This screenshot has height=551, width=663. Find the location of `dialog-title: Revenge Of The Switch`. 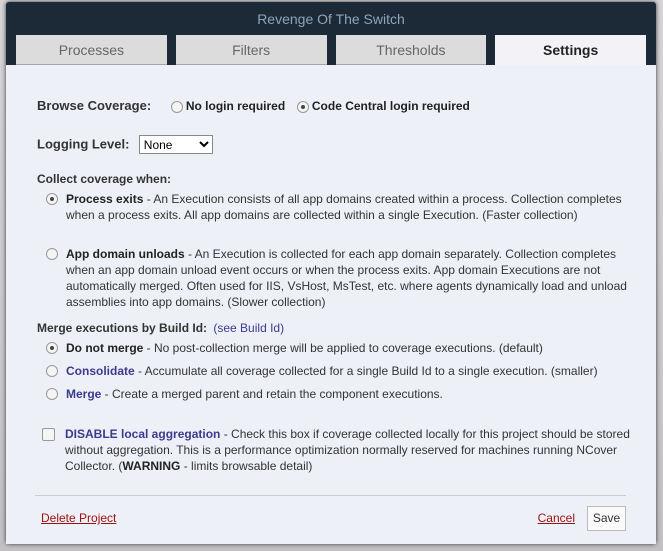

dialog-title: Revenge Of The Switch is located at coordinates (331, 19).